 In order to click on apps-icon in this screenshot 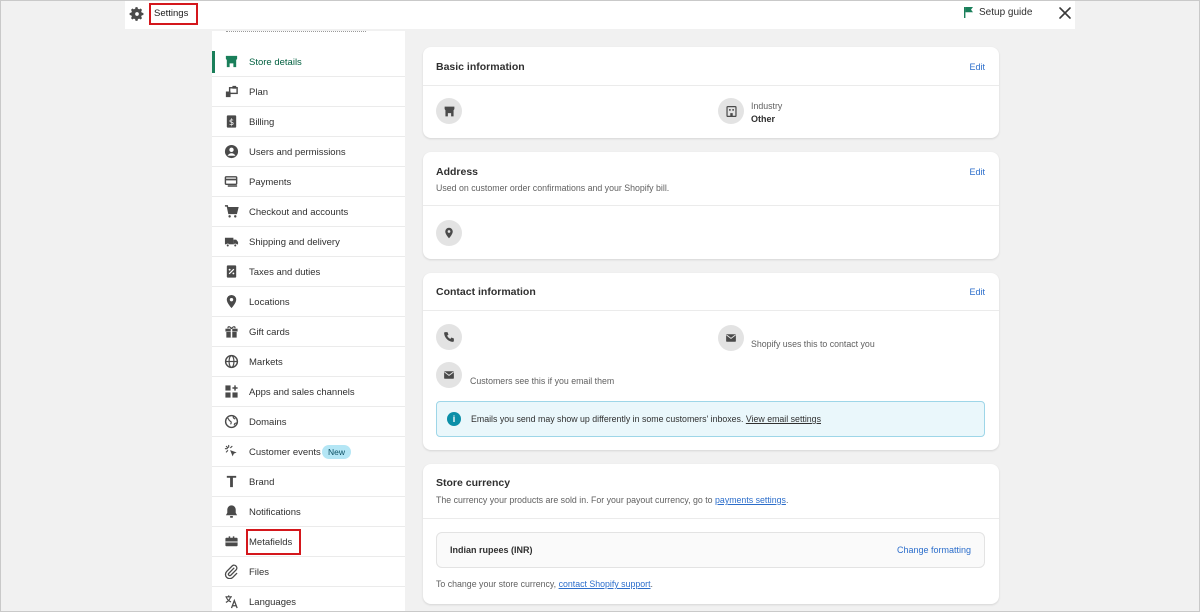, I will do `click(231, 391)`.